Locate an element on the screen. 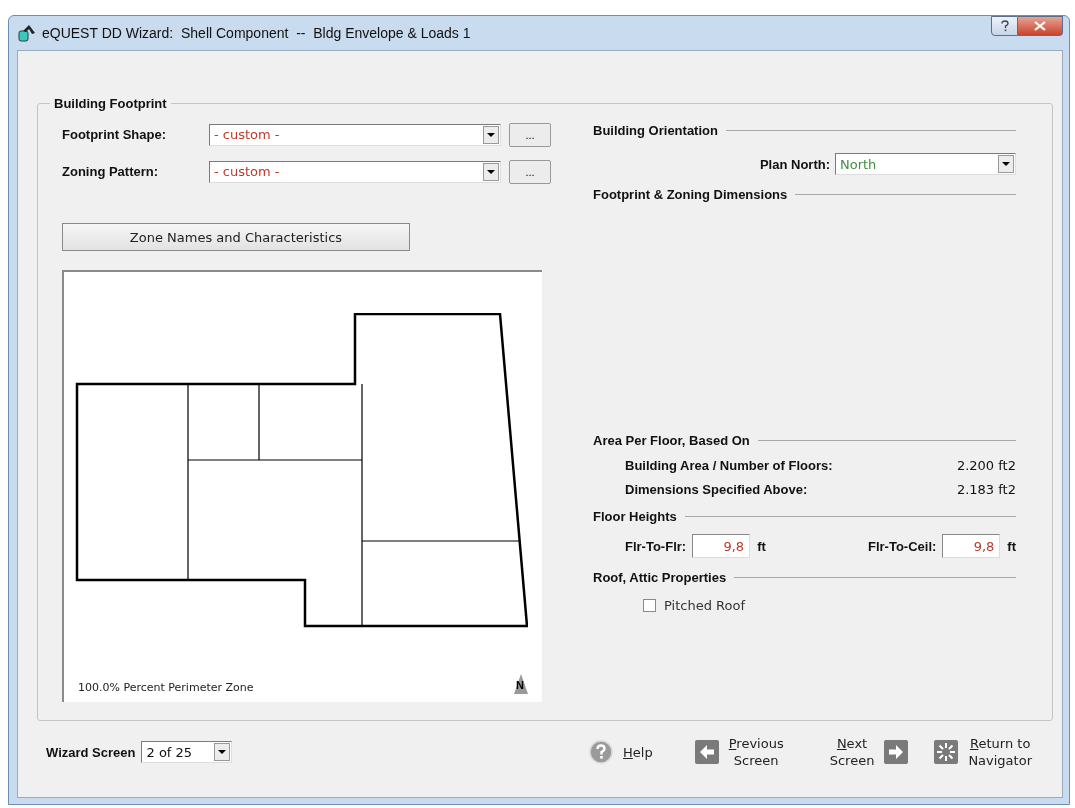 The height and width of the screenshot is (808, 1075). app-icon is located at coordinates (27, 33).